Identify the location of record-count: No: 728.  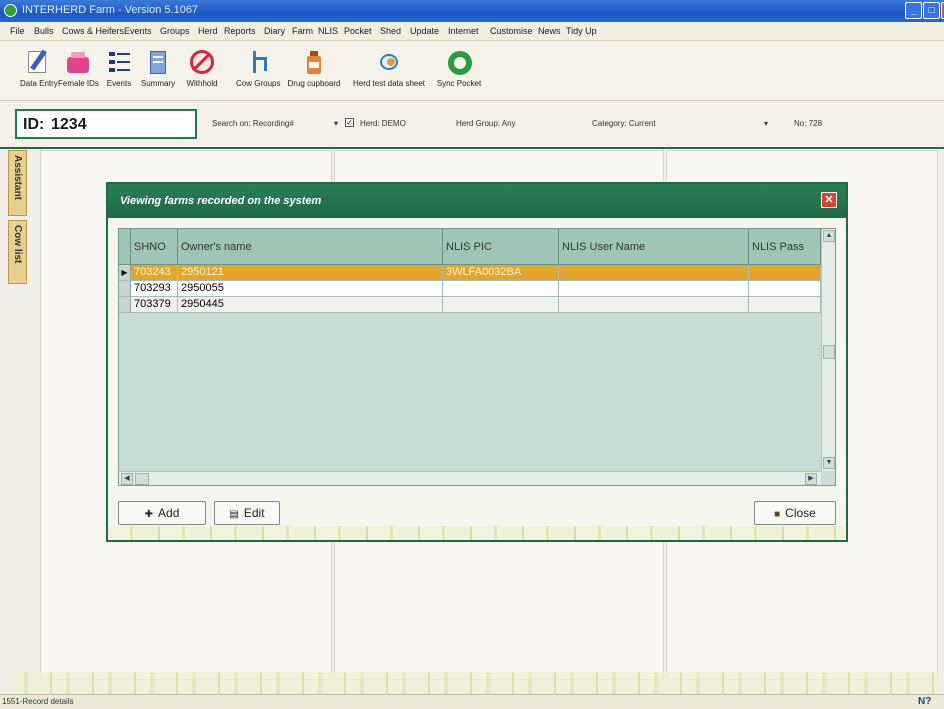
(808, 123).